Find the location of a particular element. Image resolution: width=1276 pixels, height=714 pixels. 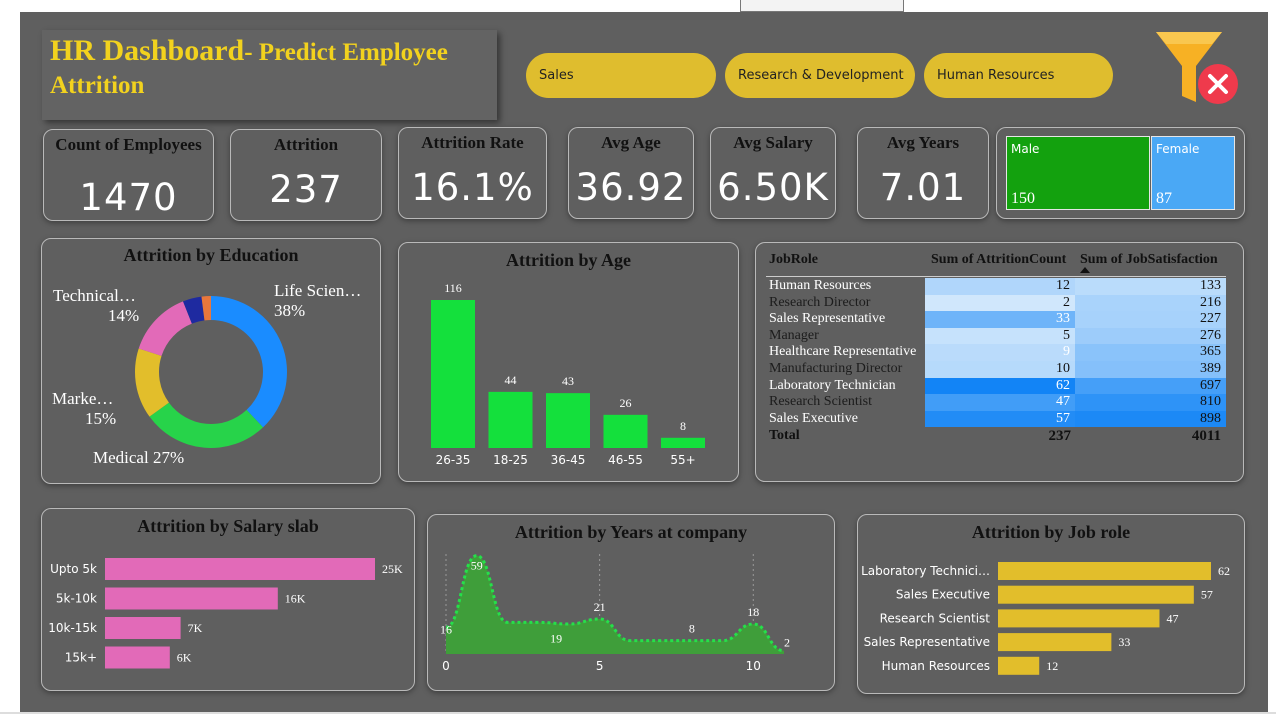

table-cell-attrition: 10 is located at coordinates (1000, 369).